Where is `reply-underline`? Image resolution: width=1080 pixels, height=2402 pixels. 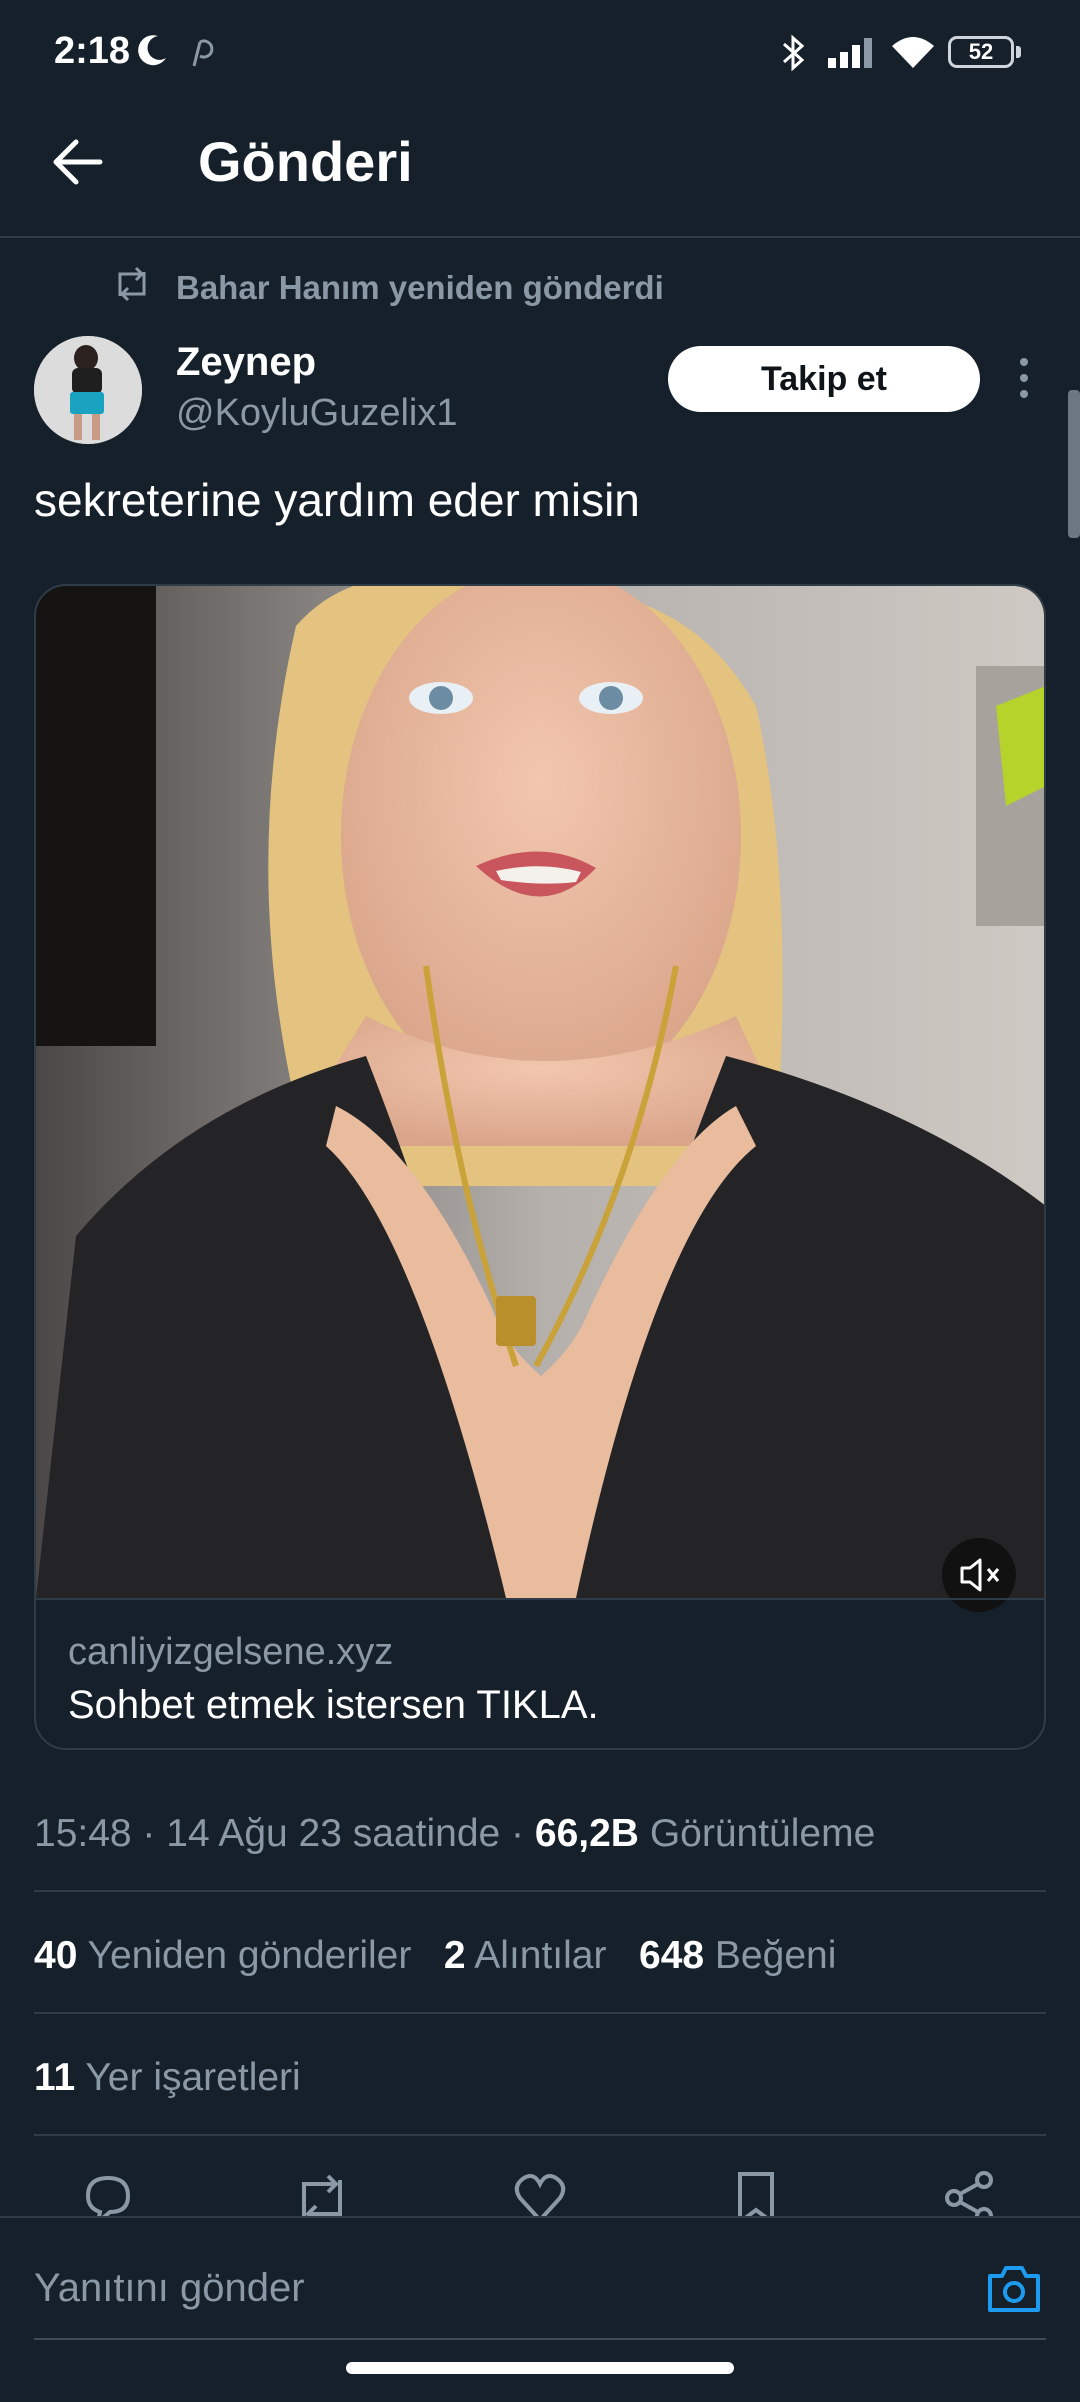 reply-underline is located at coordinates (540, 2339).